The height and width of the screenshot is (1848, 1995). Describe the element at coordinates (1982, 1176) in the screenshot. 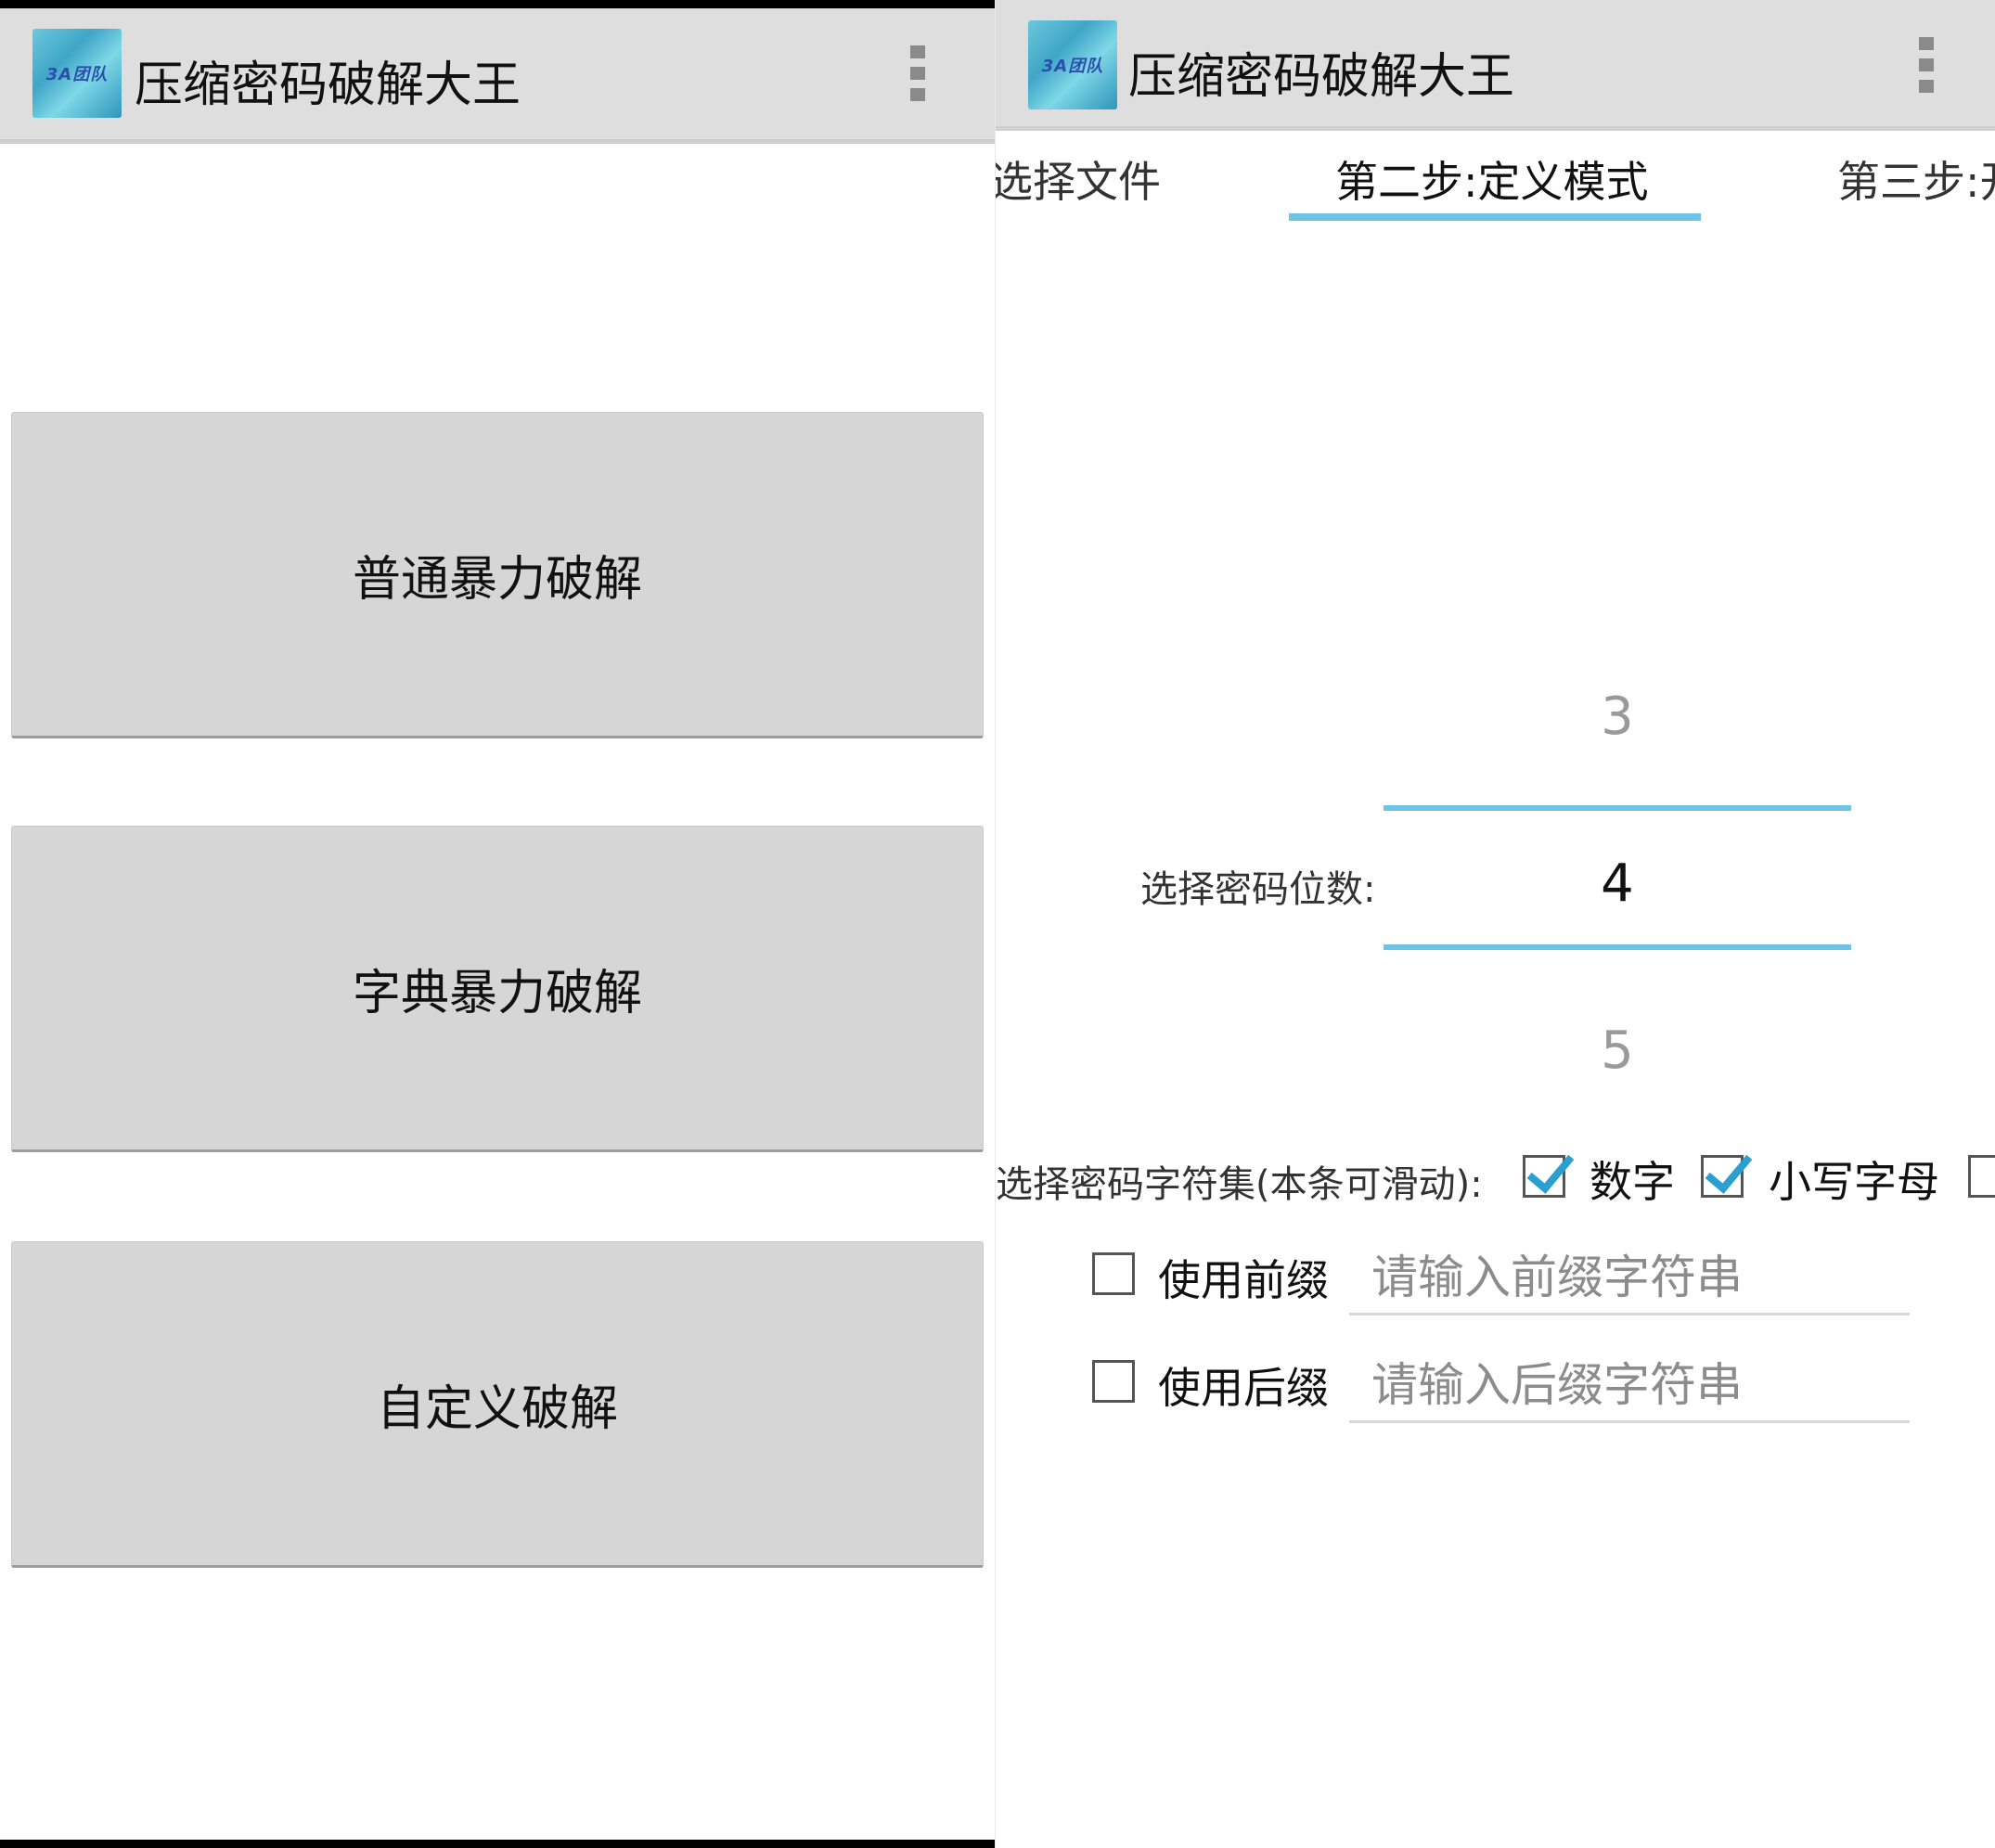

I see `uppercase-checkbox` at that location.